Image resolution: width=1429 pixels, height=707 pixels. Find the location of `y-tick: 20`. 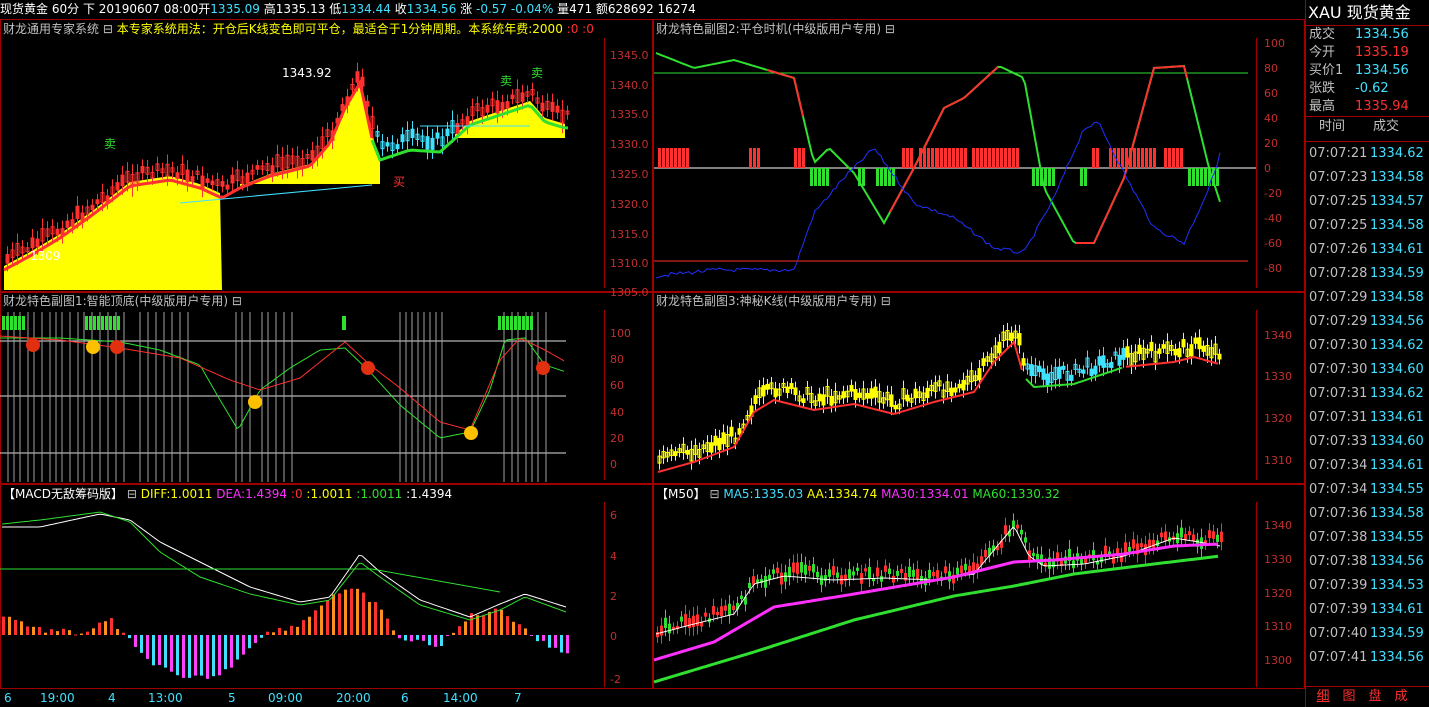

y-tick: 20 is located at coordinates (617, 438).